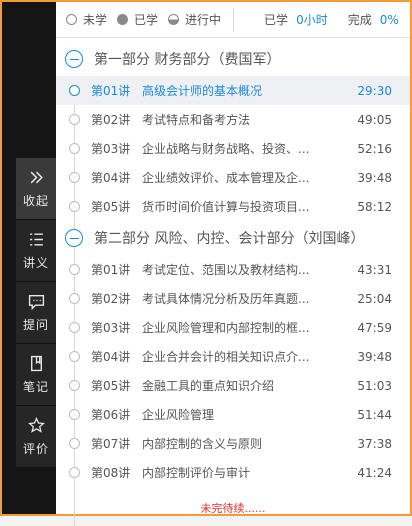 Image resolution: width=412 pixels, height=526 pixels. I want to click on comment-icon, so click(36, 302).